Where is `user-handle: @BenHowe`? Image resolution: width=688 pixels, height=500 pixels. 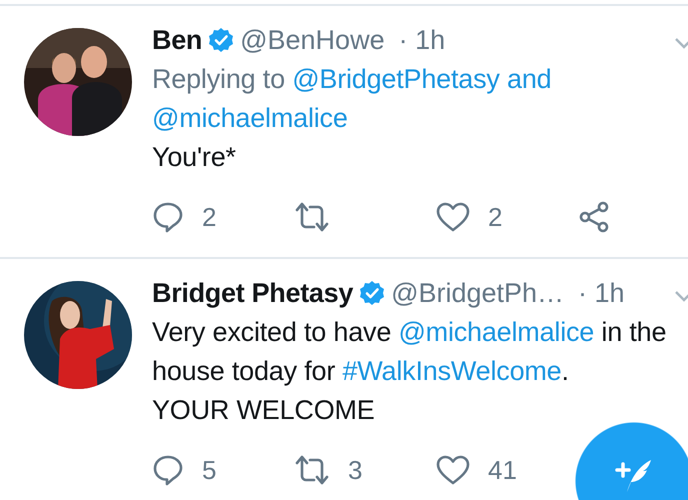
user-handle: @BenHowe is located at coordinates (312, 40).